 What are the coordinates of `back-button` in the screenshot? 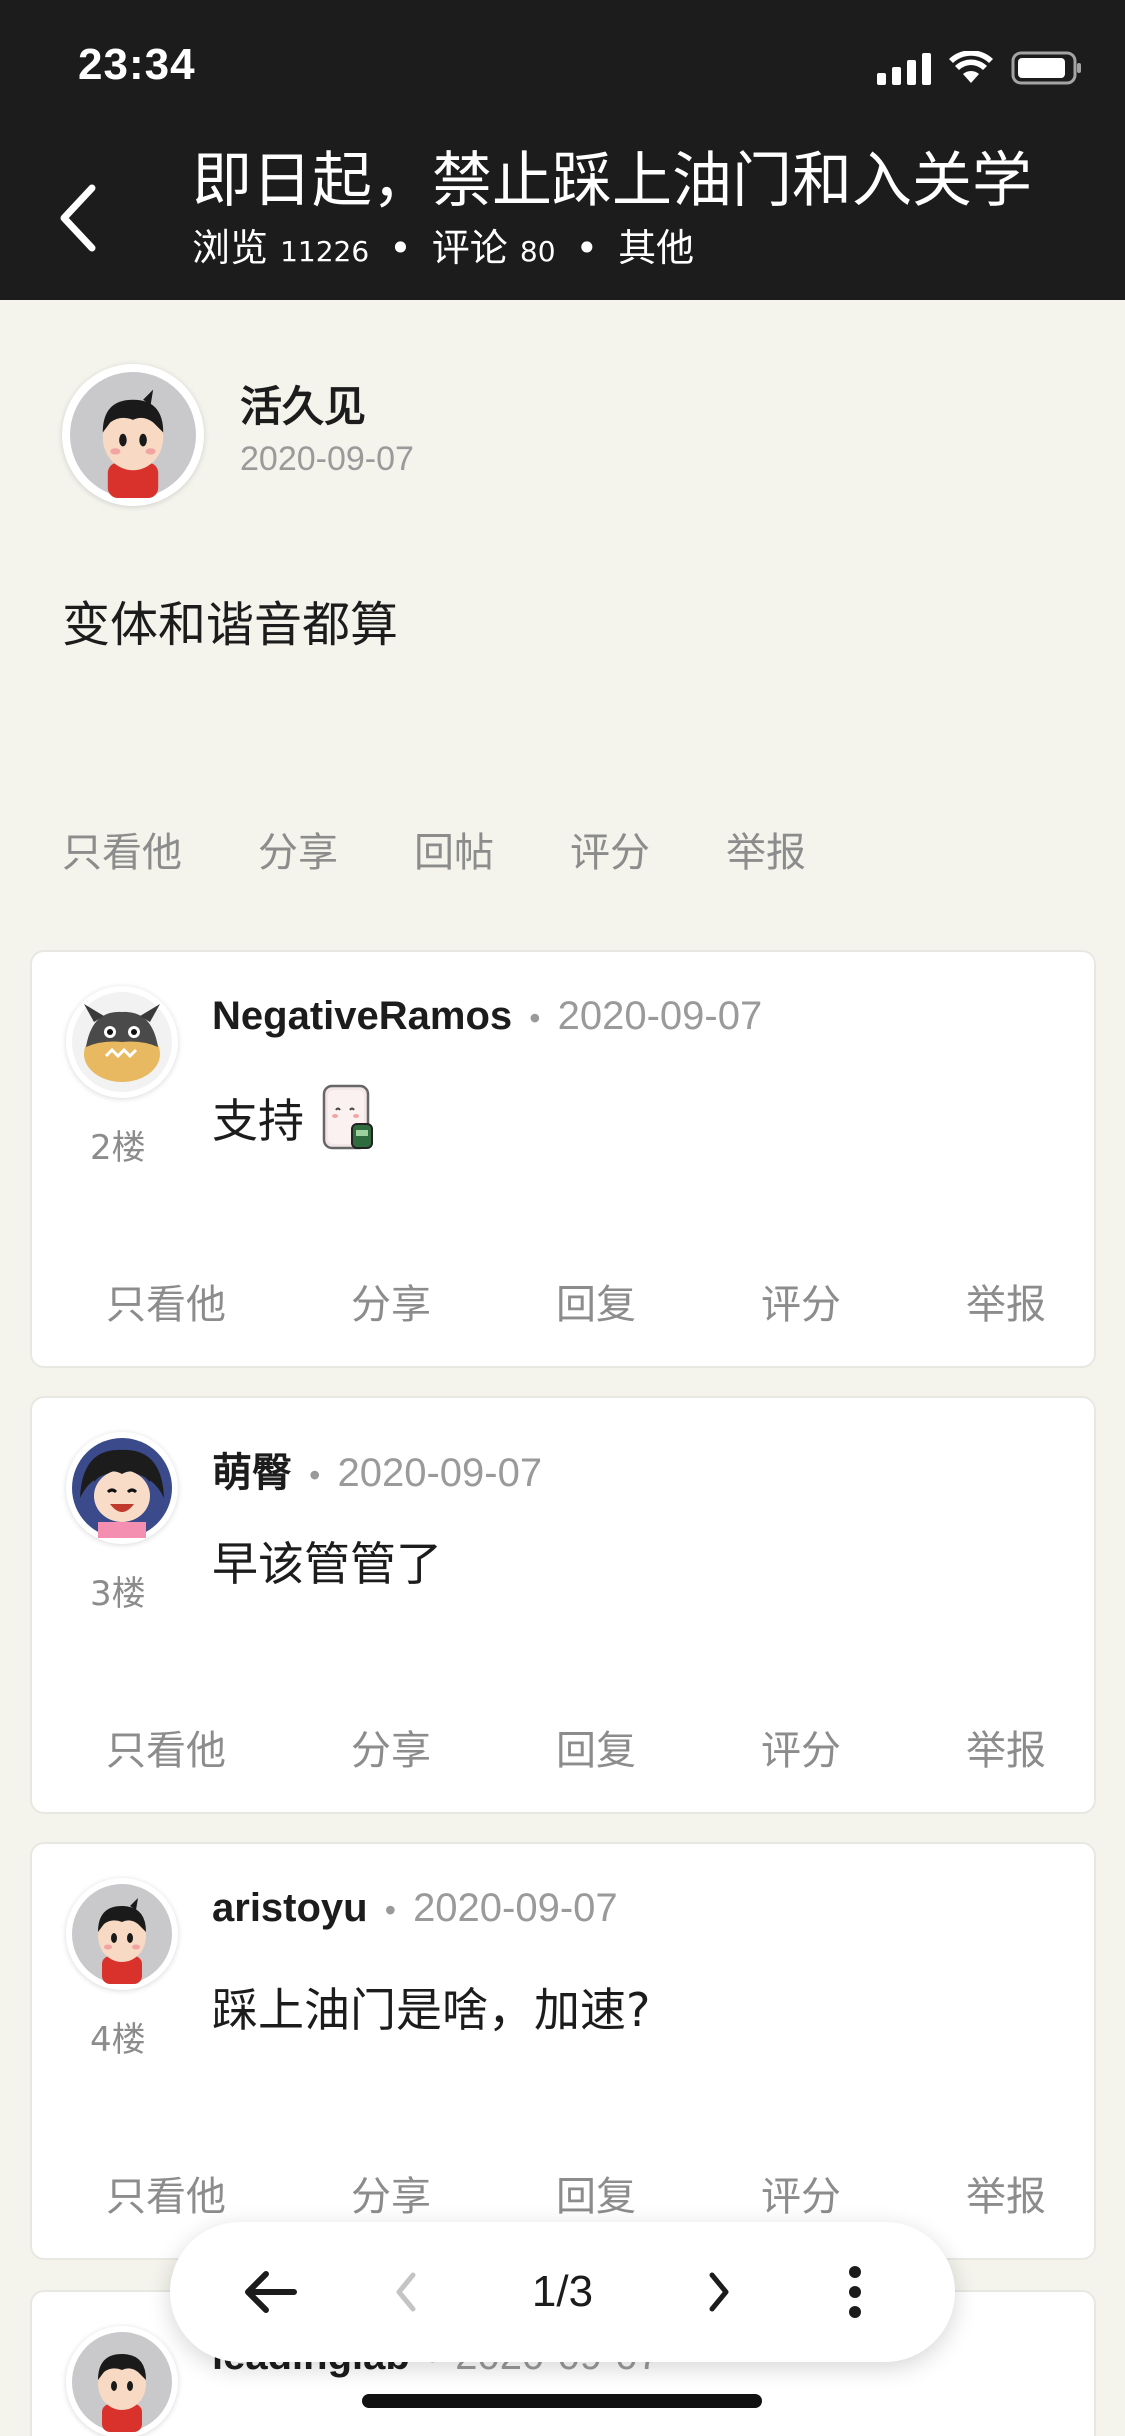 It's located at (82, 218).